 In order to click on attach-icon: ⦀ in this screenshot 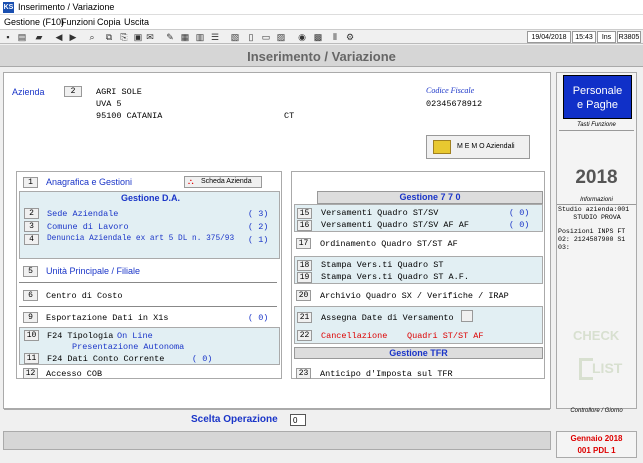, I will do `click(335, 37)`.